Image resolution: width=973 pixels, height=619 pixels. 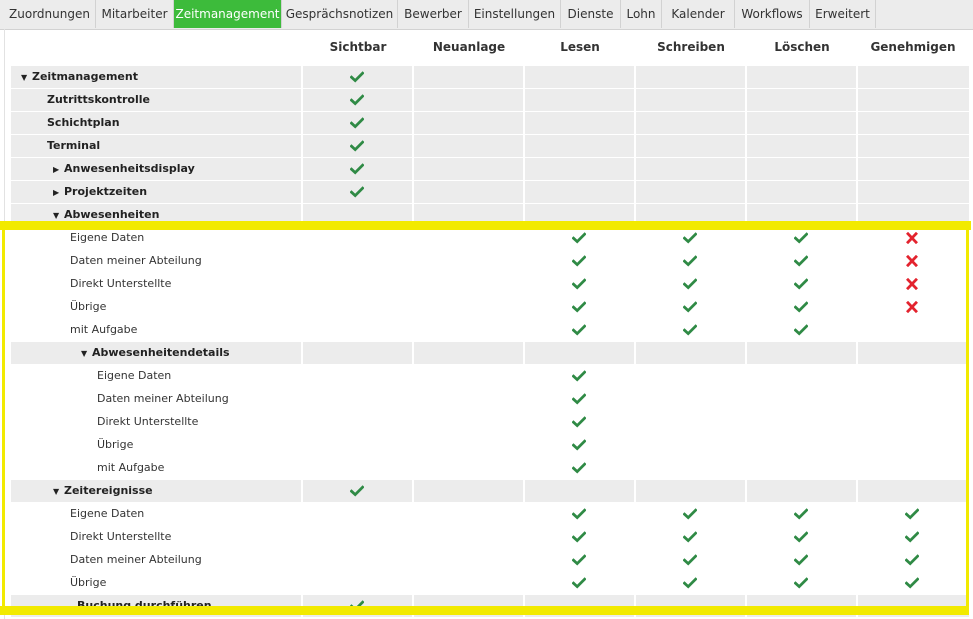 What do you see at coordinates (155, 353) in the screenshot?
I see `row-label: ▼ Abwesenheitendetails` at bounding box center [155, 353].